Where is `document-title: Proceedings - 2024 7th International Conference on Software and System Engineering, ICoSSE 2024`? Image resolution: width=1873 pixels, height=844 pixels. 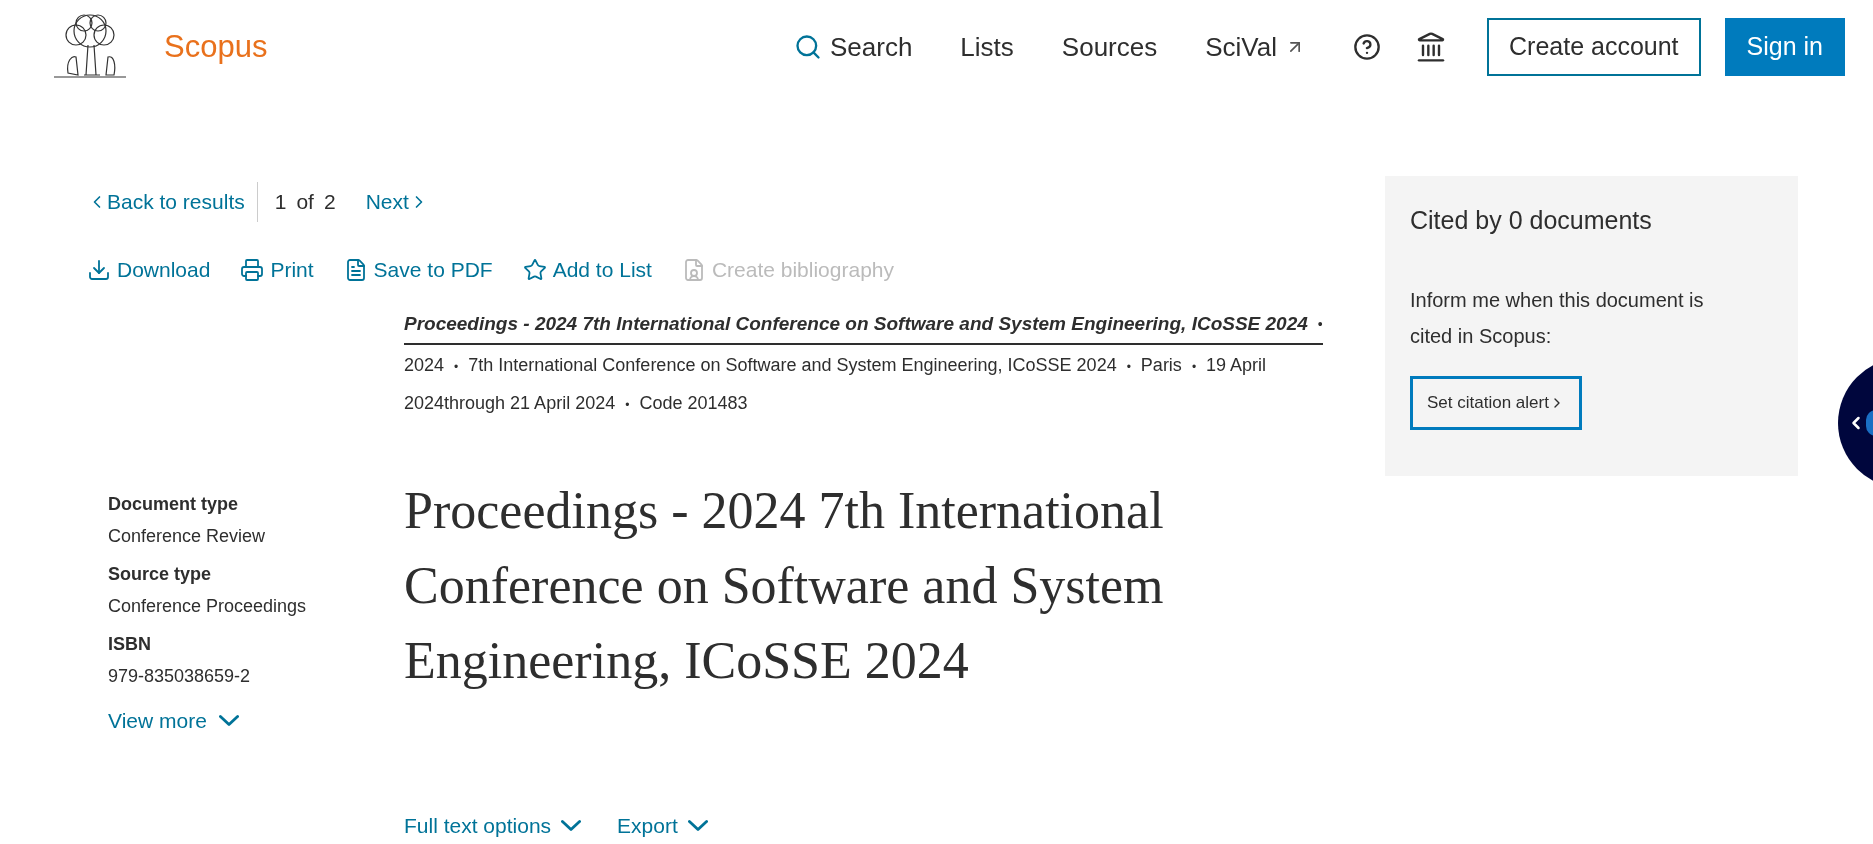
document-title: Proceedings - 2024 7th International Conference on Software and System Engineering, ICoSSE 2024 is located at coordinates (784, 585).